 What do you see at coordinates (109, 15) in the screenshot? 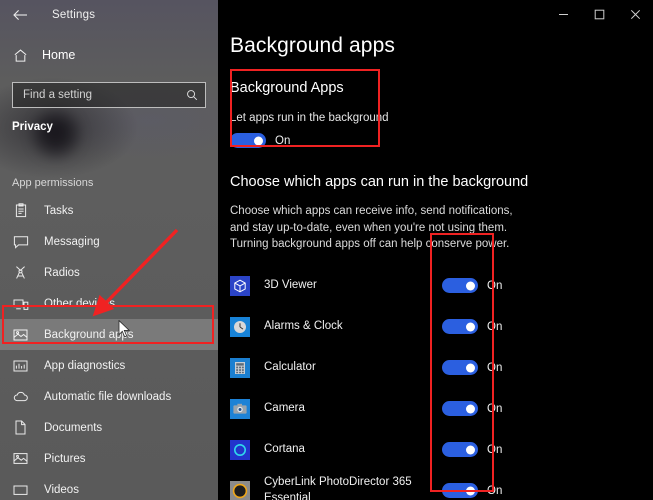
I see `window-titlebar: Settings` at bounding box center [109, 15].